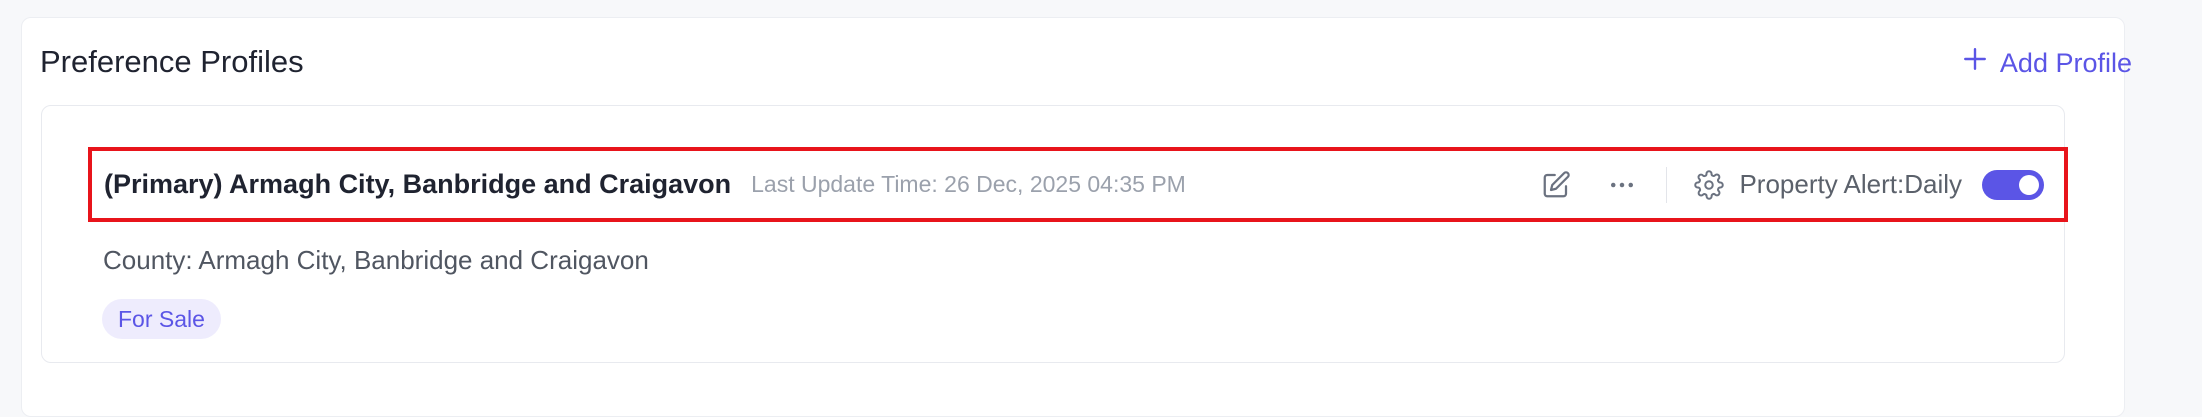 Image resolution: width=2202 pixels, height=417 pixels. I want to click on edit-icon, so click(1556, 185).